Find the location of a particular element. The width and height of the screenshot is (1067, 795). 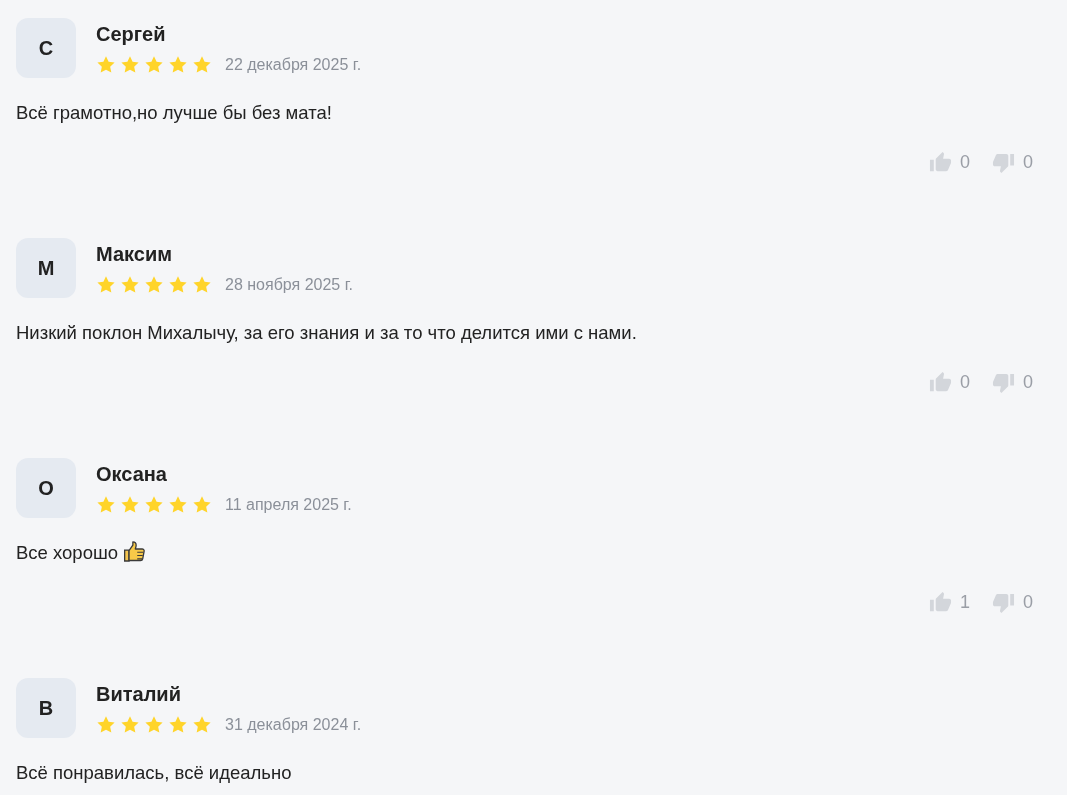

review-date: 11 апреля 2025 г. is located at coordinates (288, 504).